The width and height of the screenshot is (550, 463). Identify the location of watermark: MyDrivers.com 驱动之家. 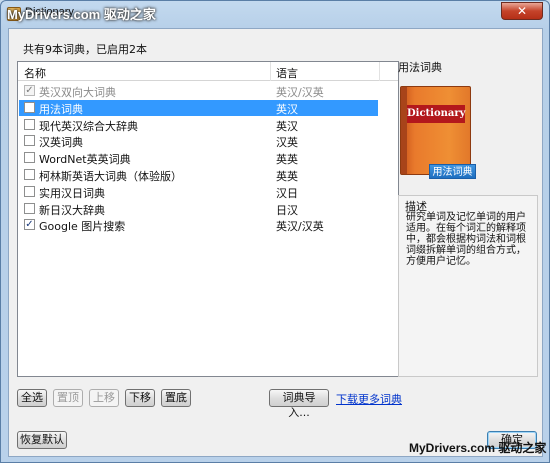
(81, 14).